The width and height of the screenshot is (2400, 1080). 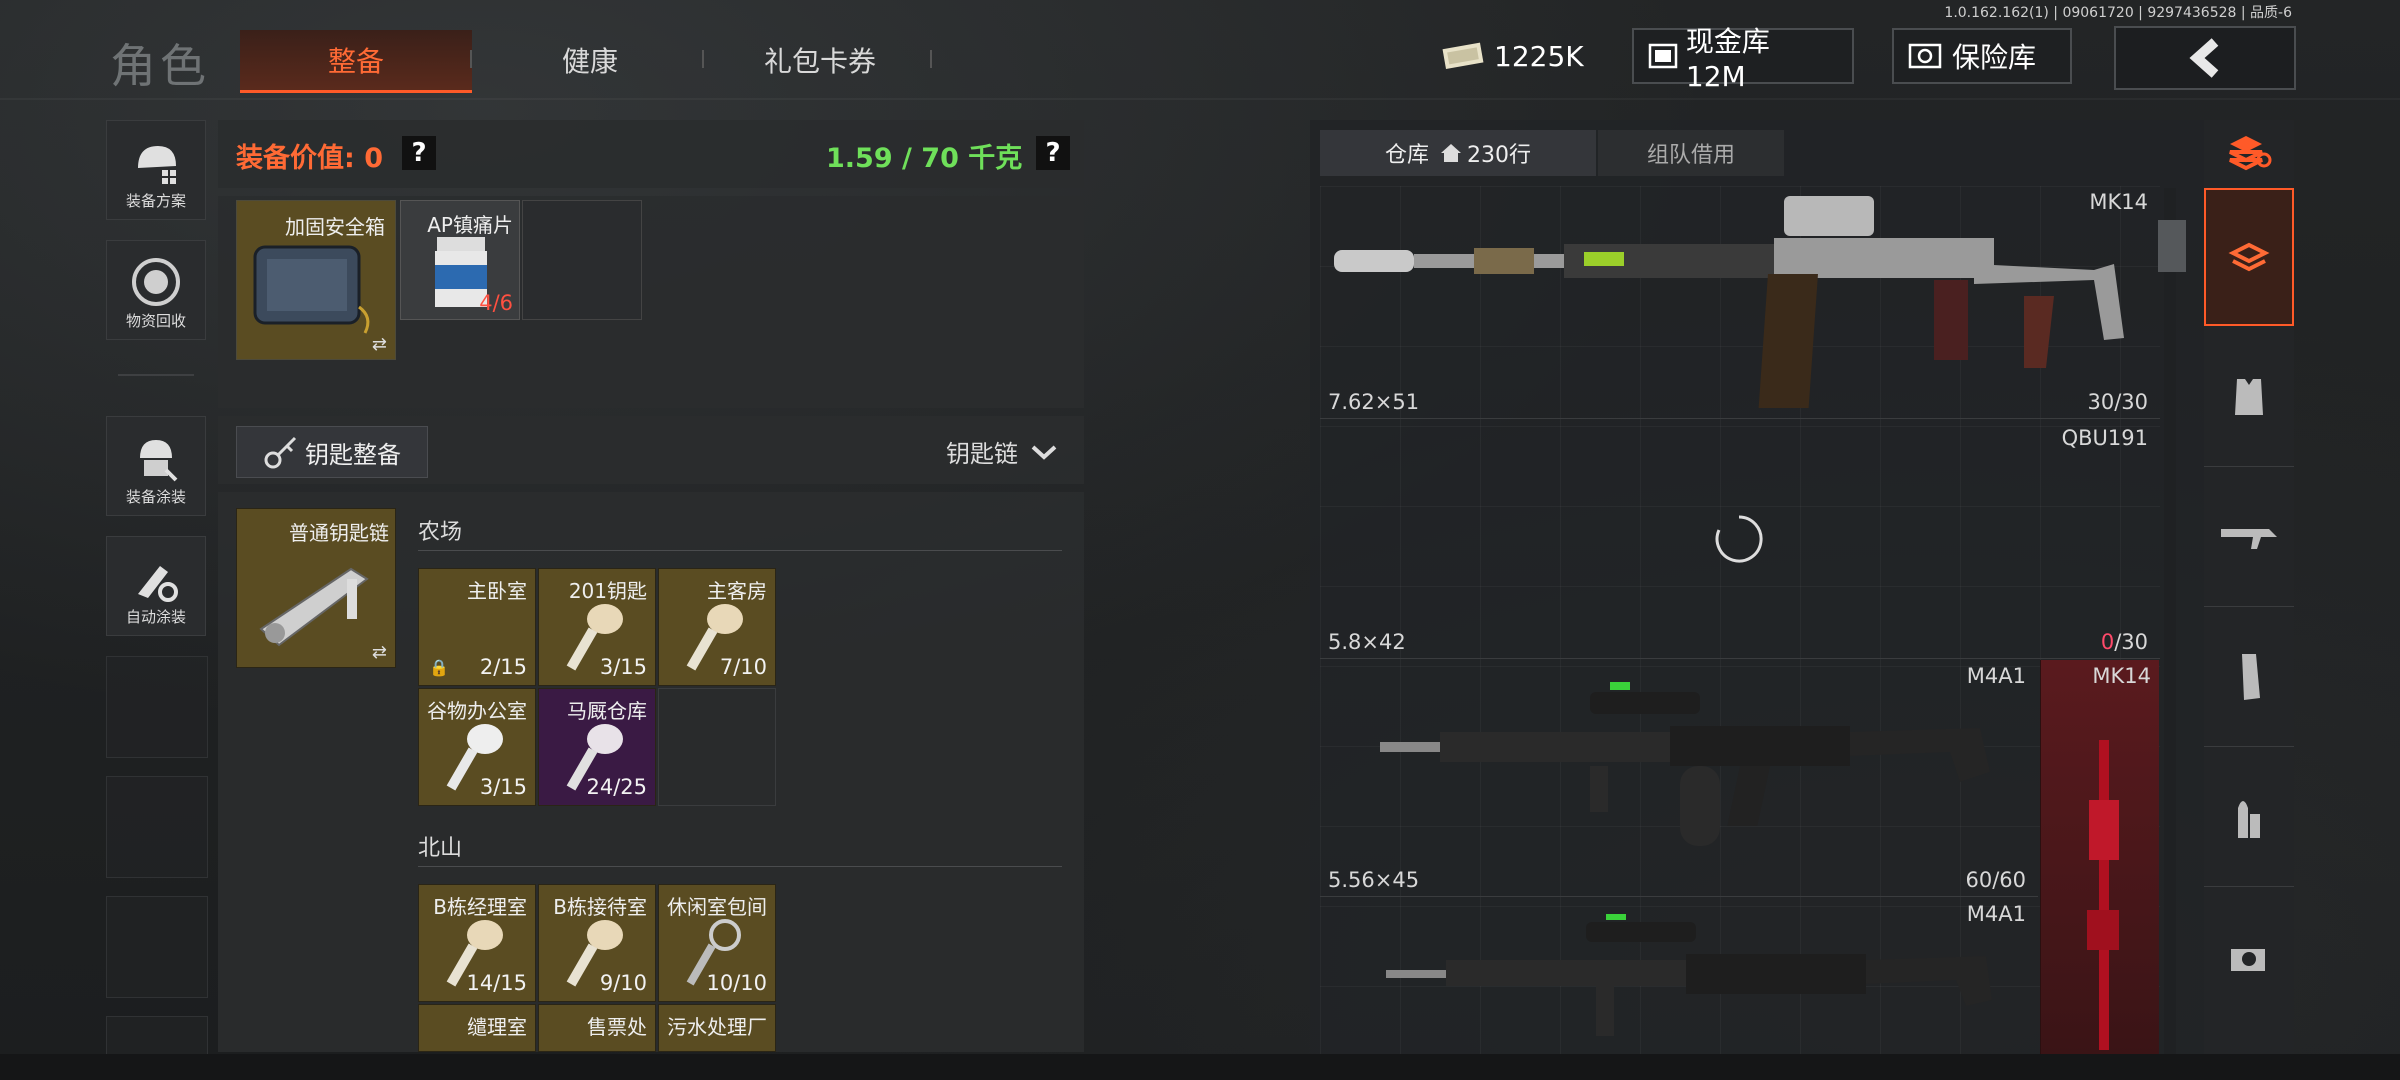 What do you see at coordinates (156, 290) in the screenshot?
I see `sidebar-item-recycle: 物资回收` at bounding box center [156, 290].